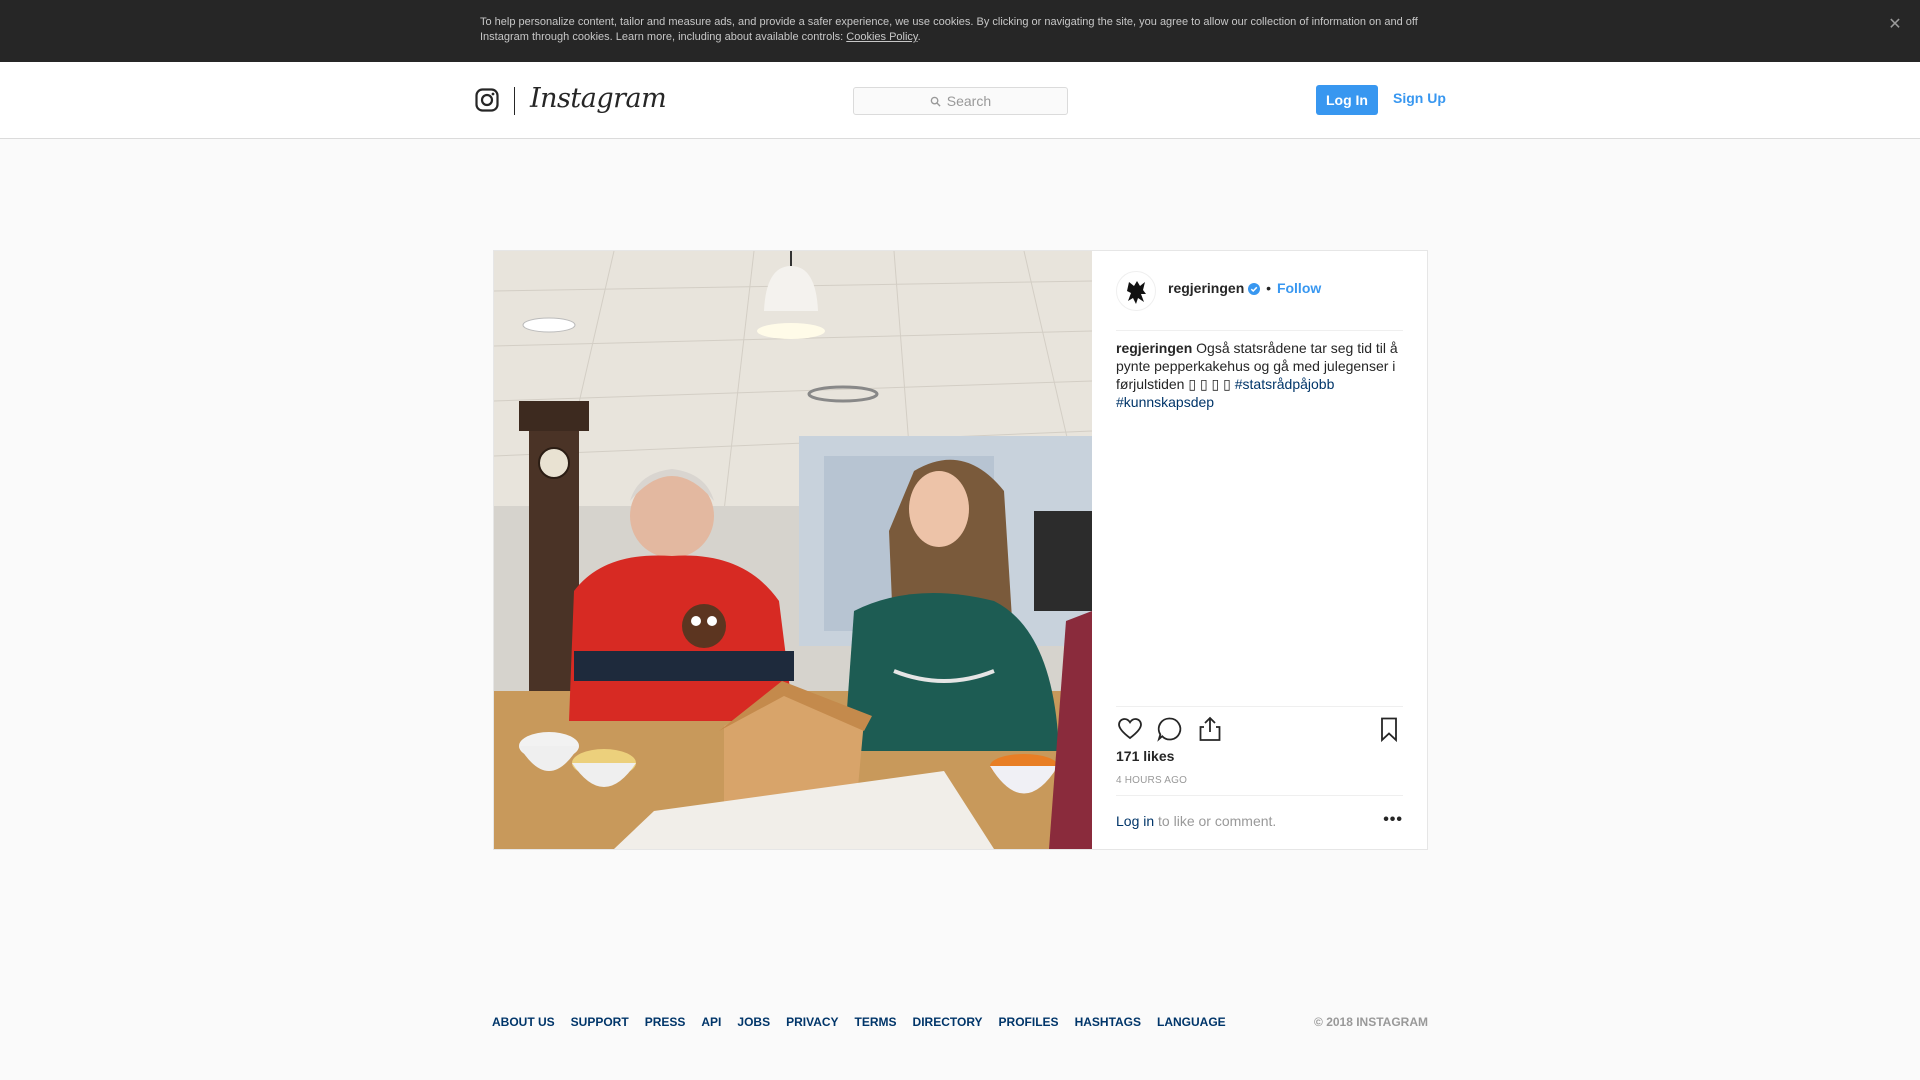 Image resolution: width=1920 pixels, height=1080 pixels. I want to click on caption-username: regjeringen, so click(1154, 348).